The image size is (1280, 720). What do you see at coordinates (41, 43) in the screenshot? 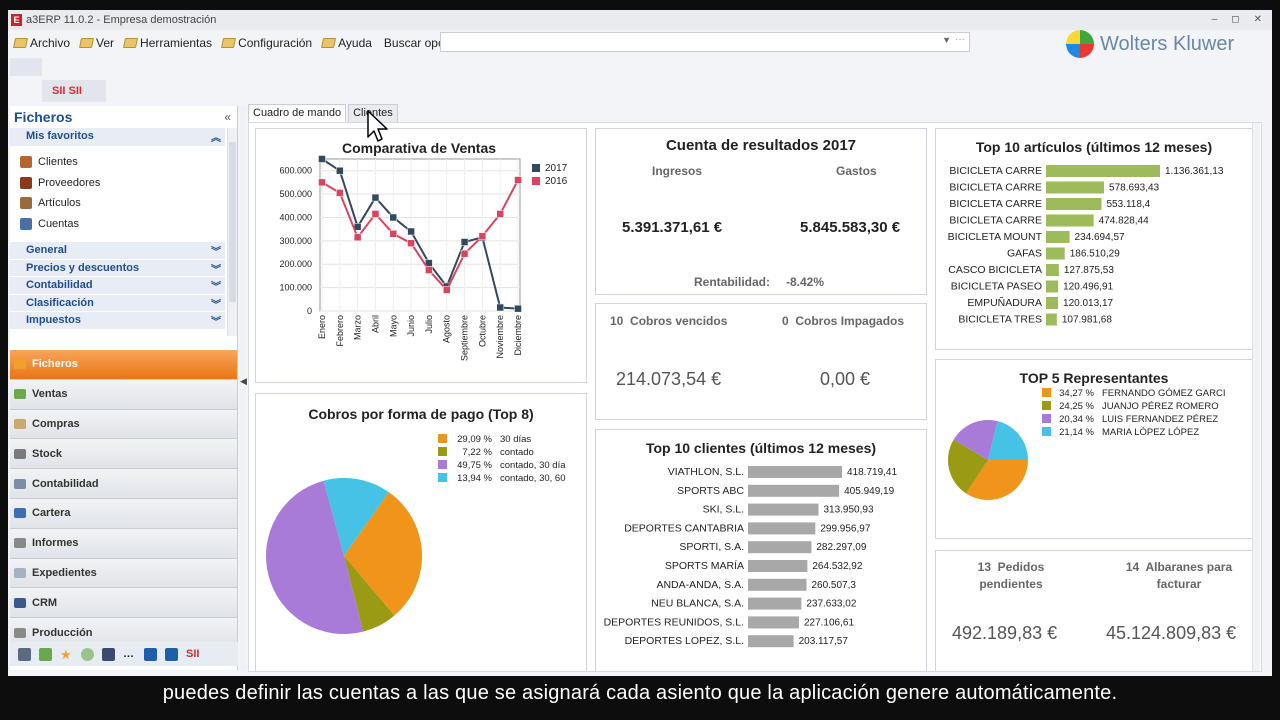
I see `menu-archivo: Archivo` at bounding box center [41, 43].